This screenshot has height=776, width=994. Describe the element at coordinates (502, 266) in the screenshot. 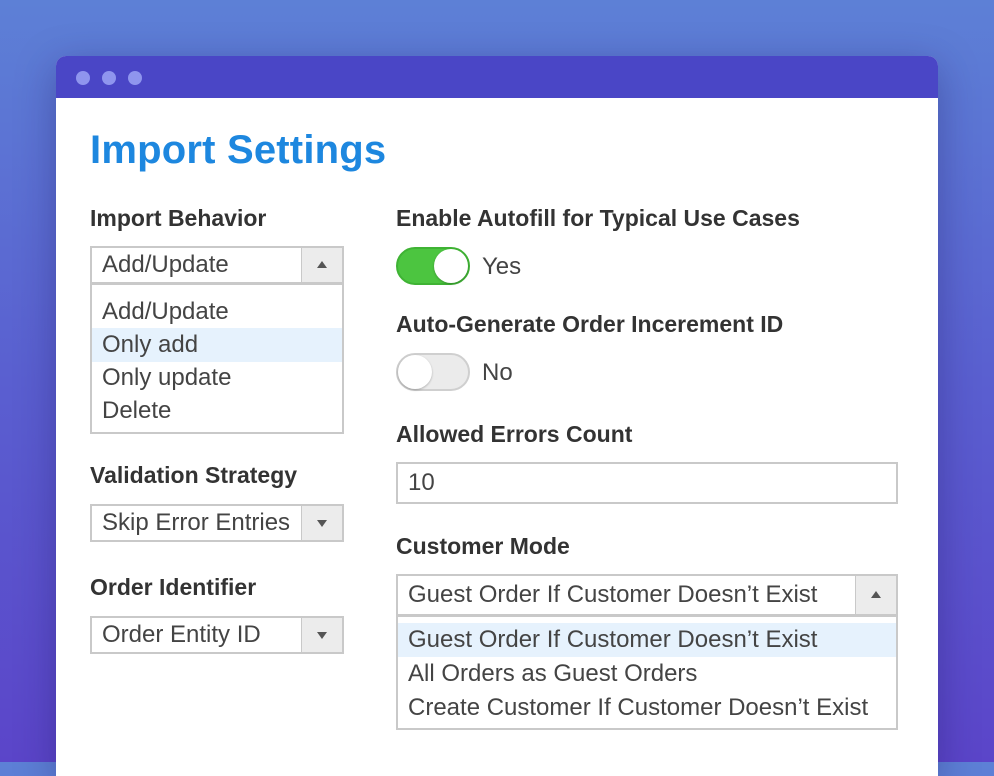

I see `autofill-state-text: Yes` at that location.